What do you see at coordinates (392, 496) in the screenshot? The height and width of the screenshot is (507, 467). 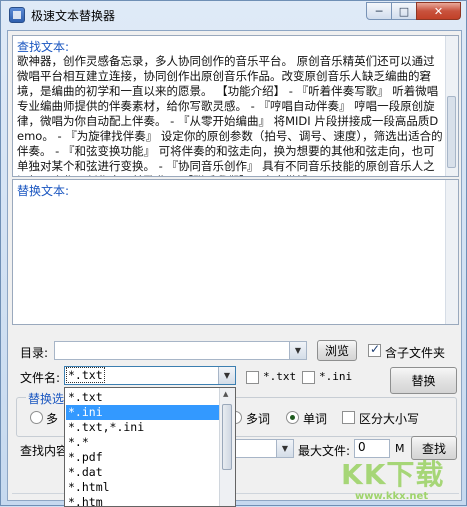 I see `watermark-url: www.kkx.net` at bounding box center [392, 496].